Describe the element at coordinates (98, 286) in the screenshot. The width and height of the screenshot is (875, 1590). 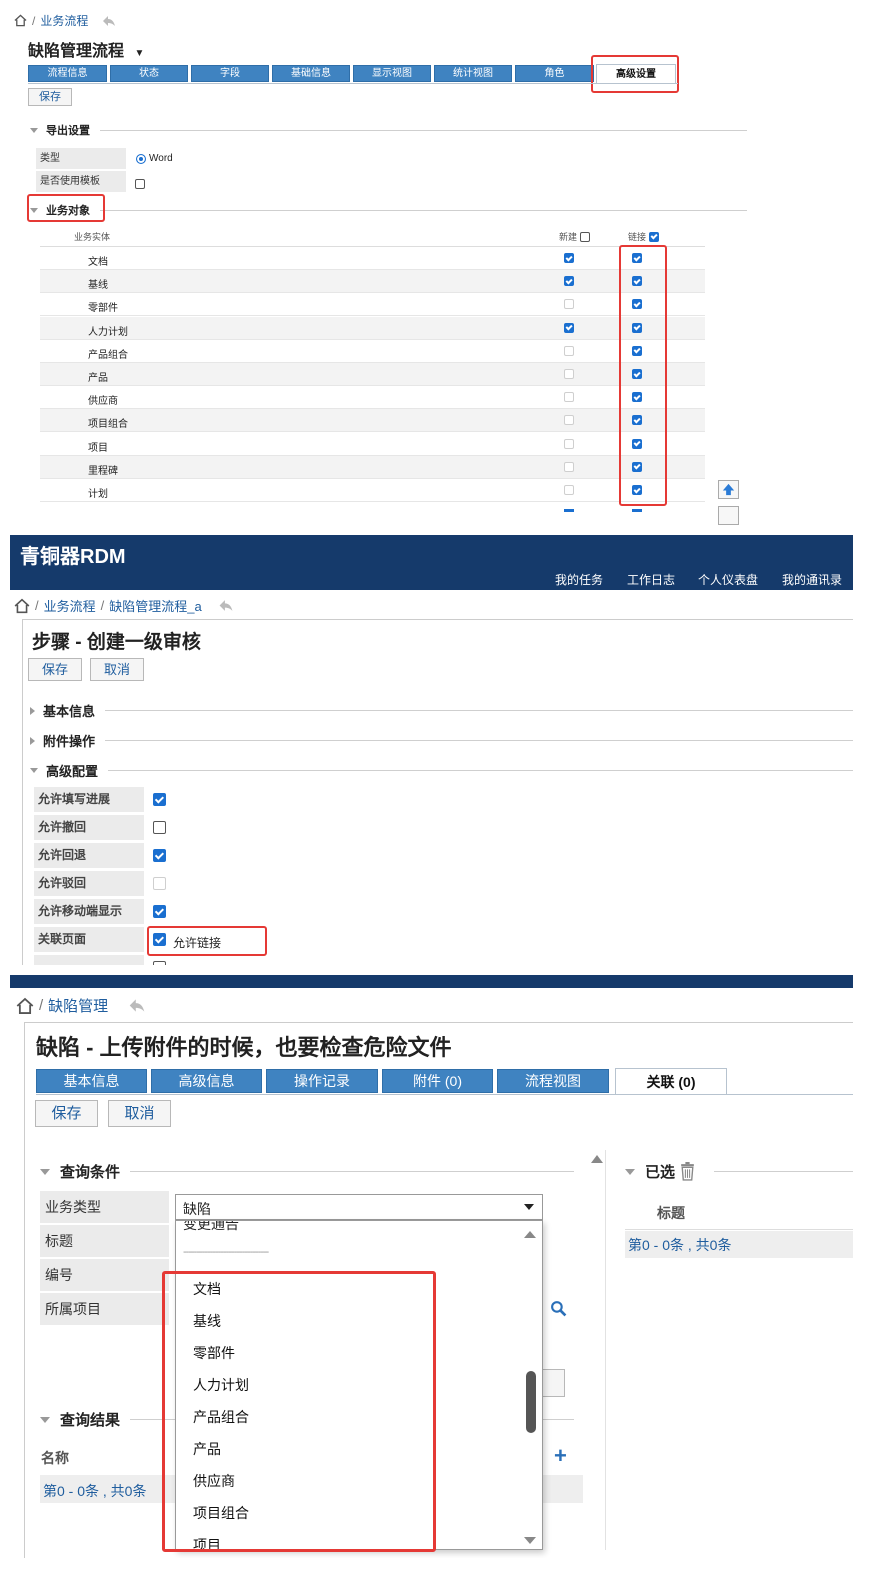
I see `entity-name: 基线` at that location.